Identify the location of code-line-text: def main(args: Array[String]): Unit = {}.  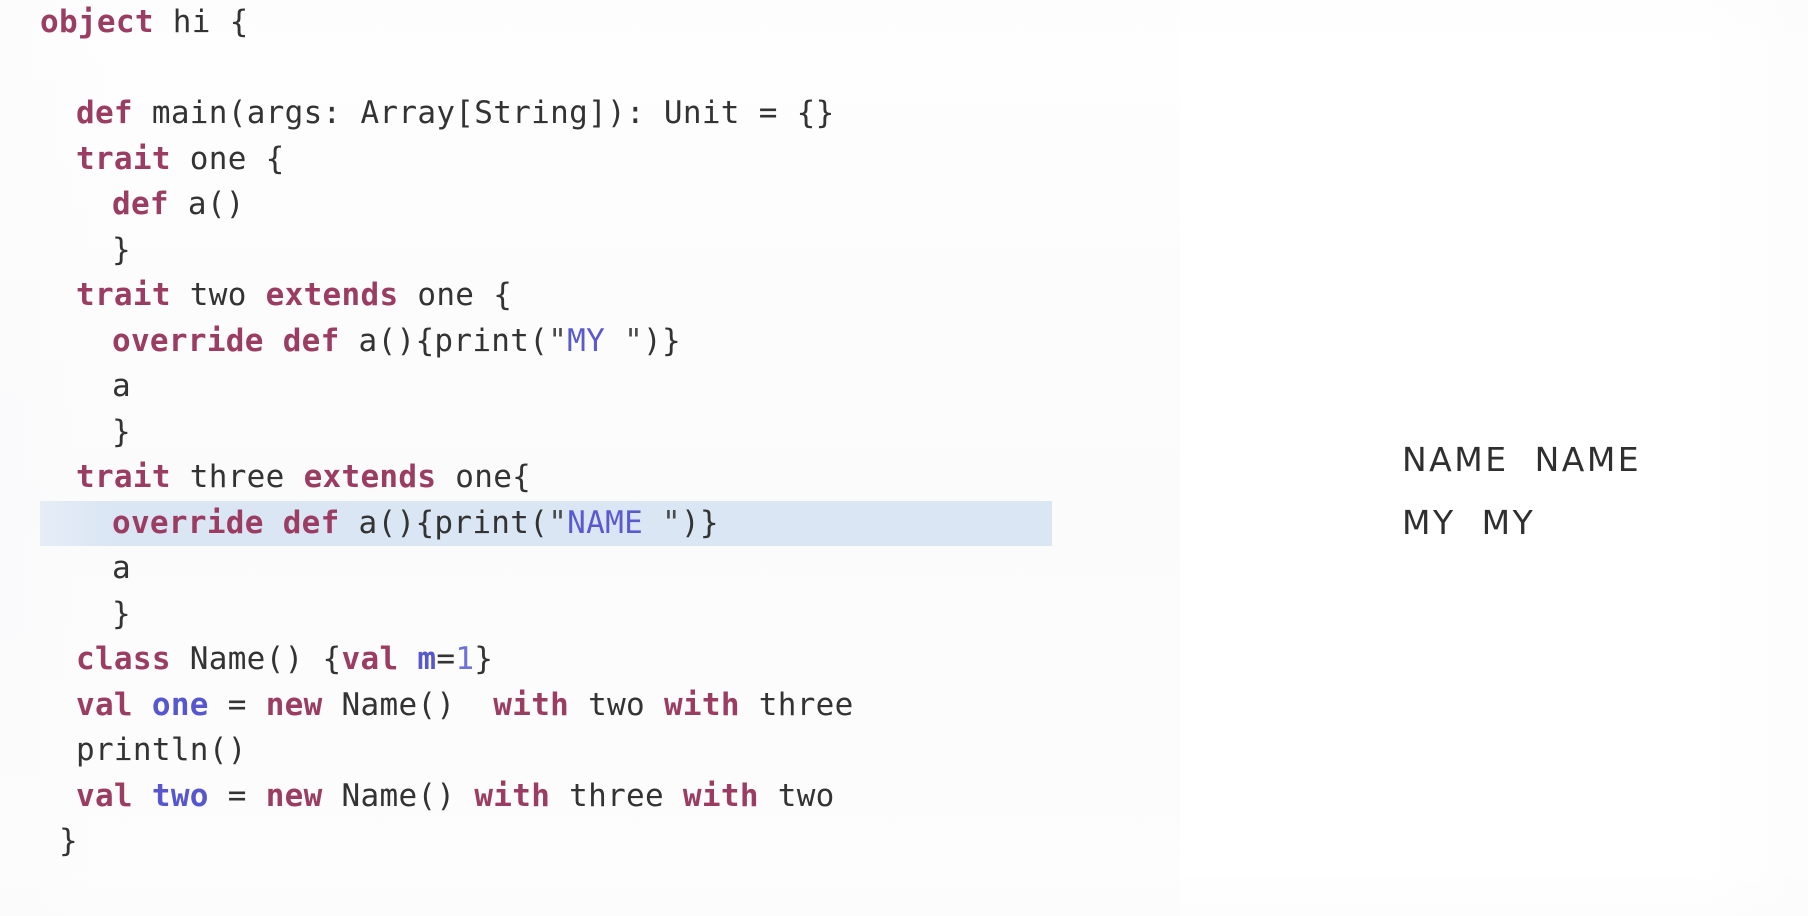
(437, 113).